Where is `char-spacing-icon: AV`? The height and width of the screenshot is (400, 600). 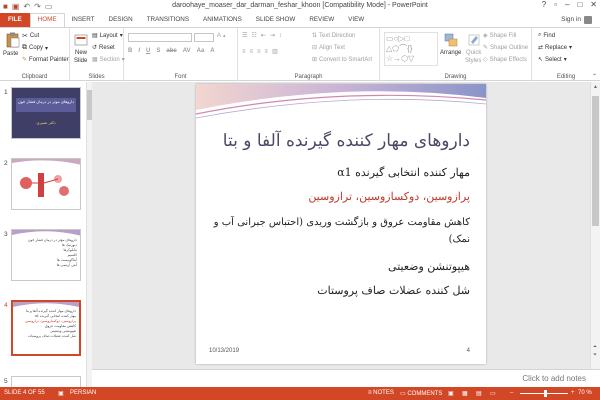 char-spacing-icon: AV is located at coordinates (187, 51).